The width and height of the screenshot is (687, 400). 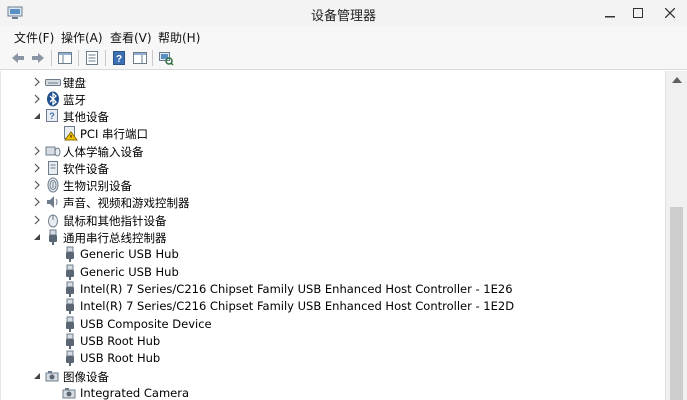 I want to click on minimize-icon, so click(x=610, y=17).